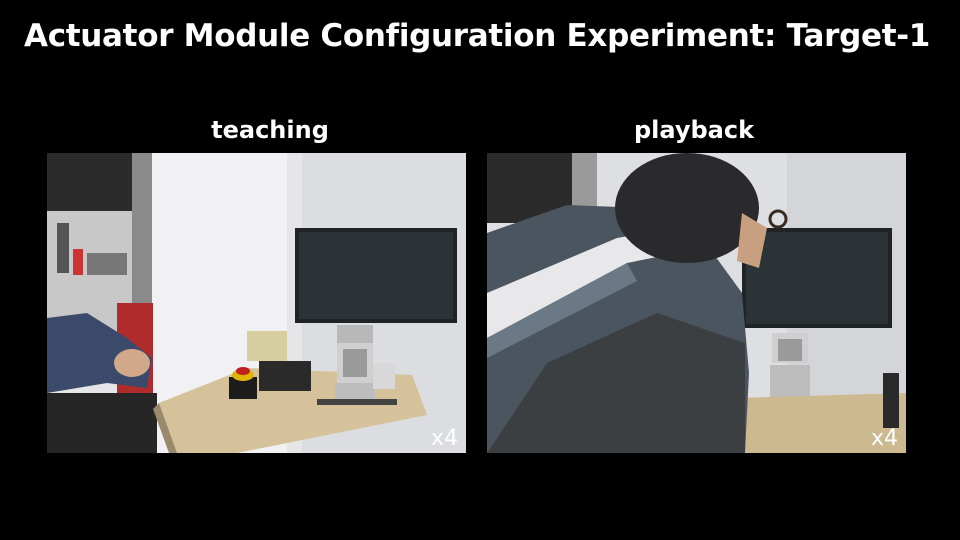 This screenshot has height=540, width=960. What do you see at coordinates (444, 438) in the screenshot?
I see `teaching-speed-label: x4` at bounding box center [444, 438].